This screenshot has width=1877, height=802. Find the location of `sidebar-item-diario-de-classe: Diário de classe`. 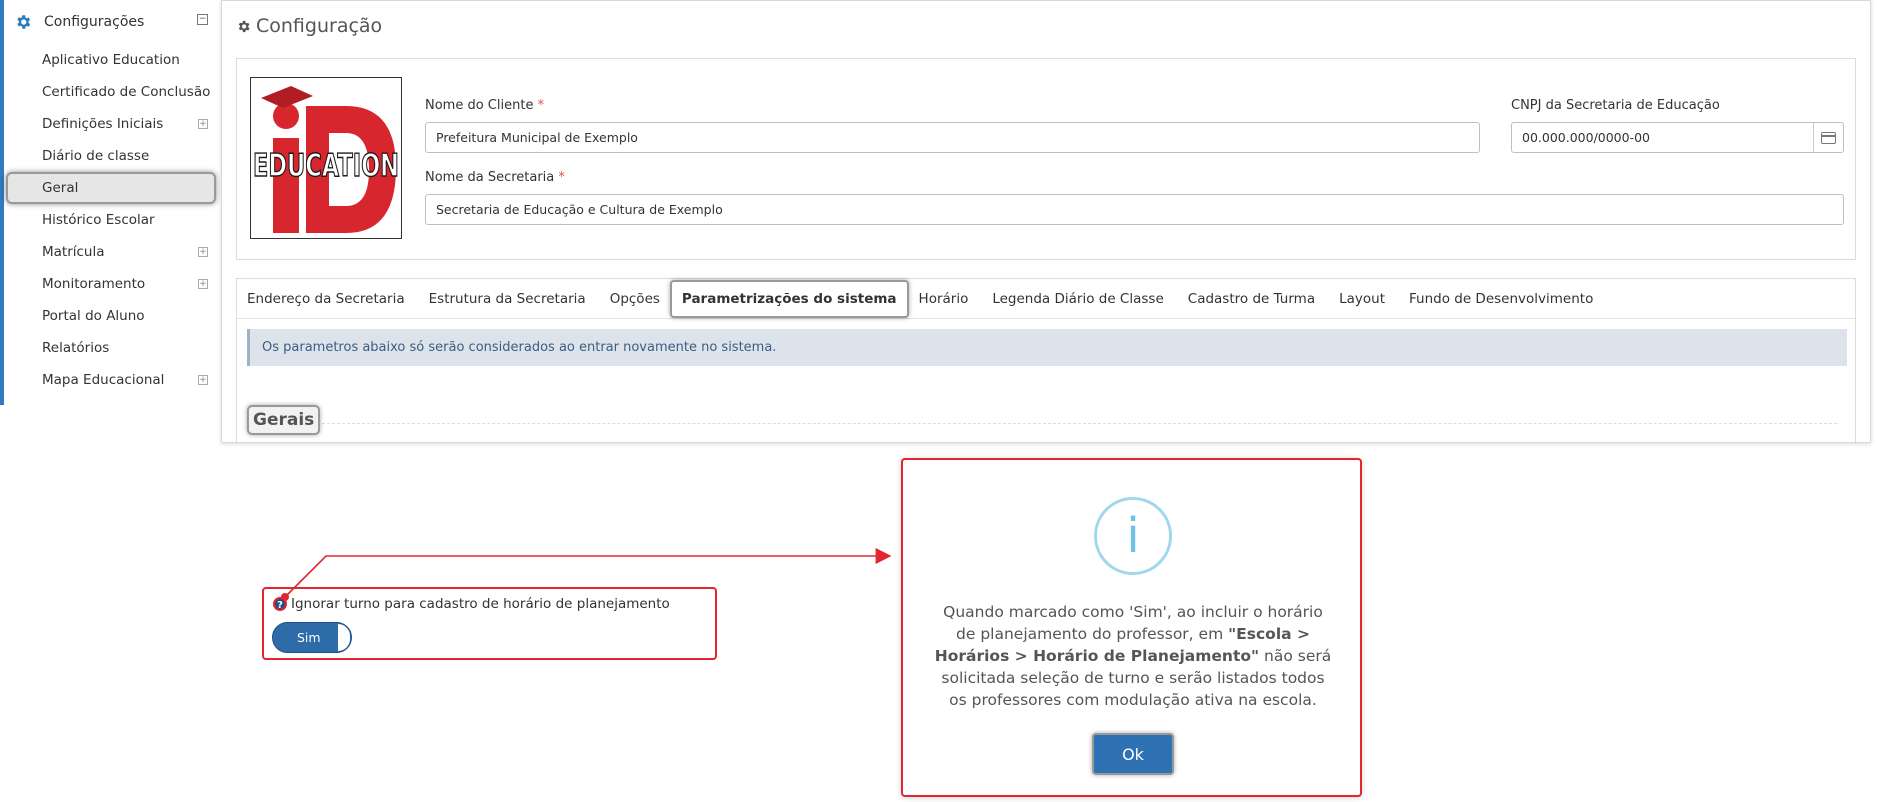

sidebar-item-diario-de-classe: Diário de classe is located at coordinates (111, 156).